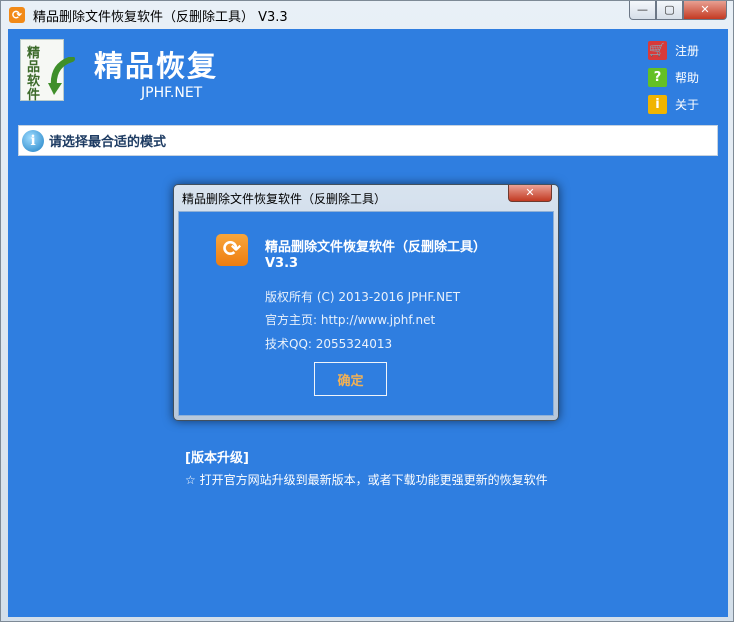 This screenshot has height=622, width=734. What do you see at coordinates (232, 250) in the screenshot?
I see `refresh-icon: ⟳` at bounding box center [232, 250].